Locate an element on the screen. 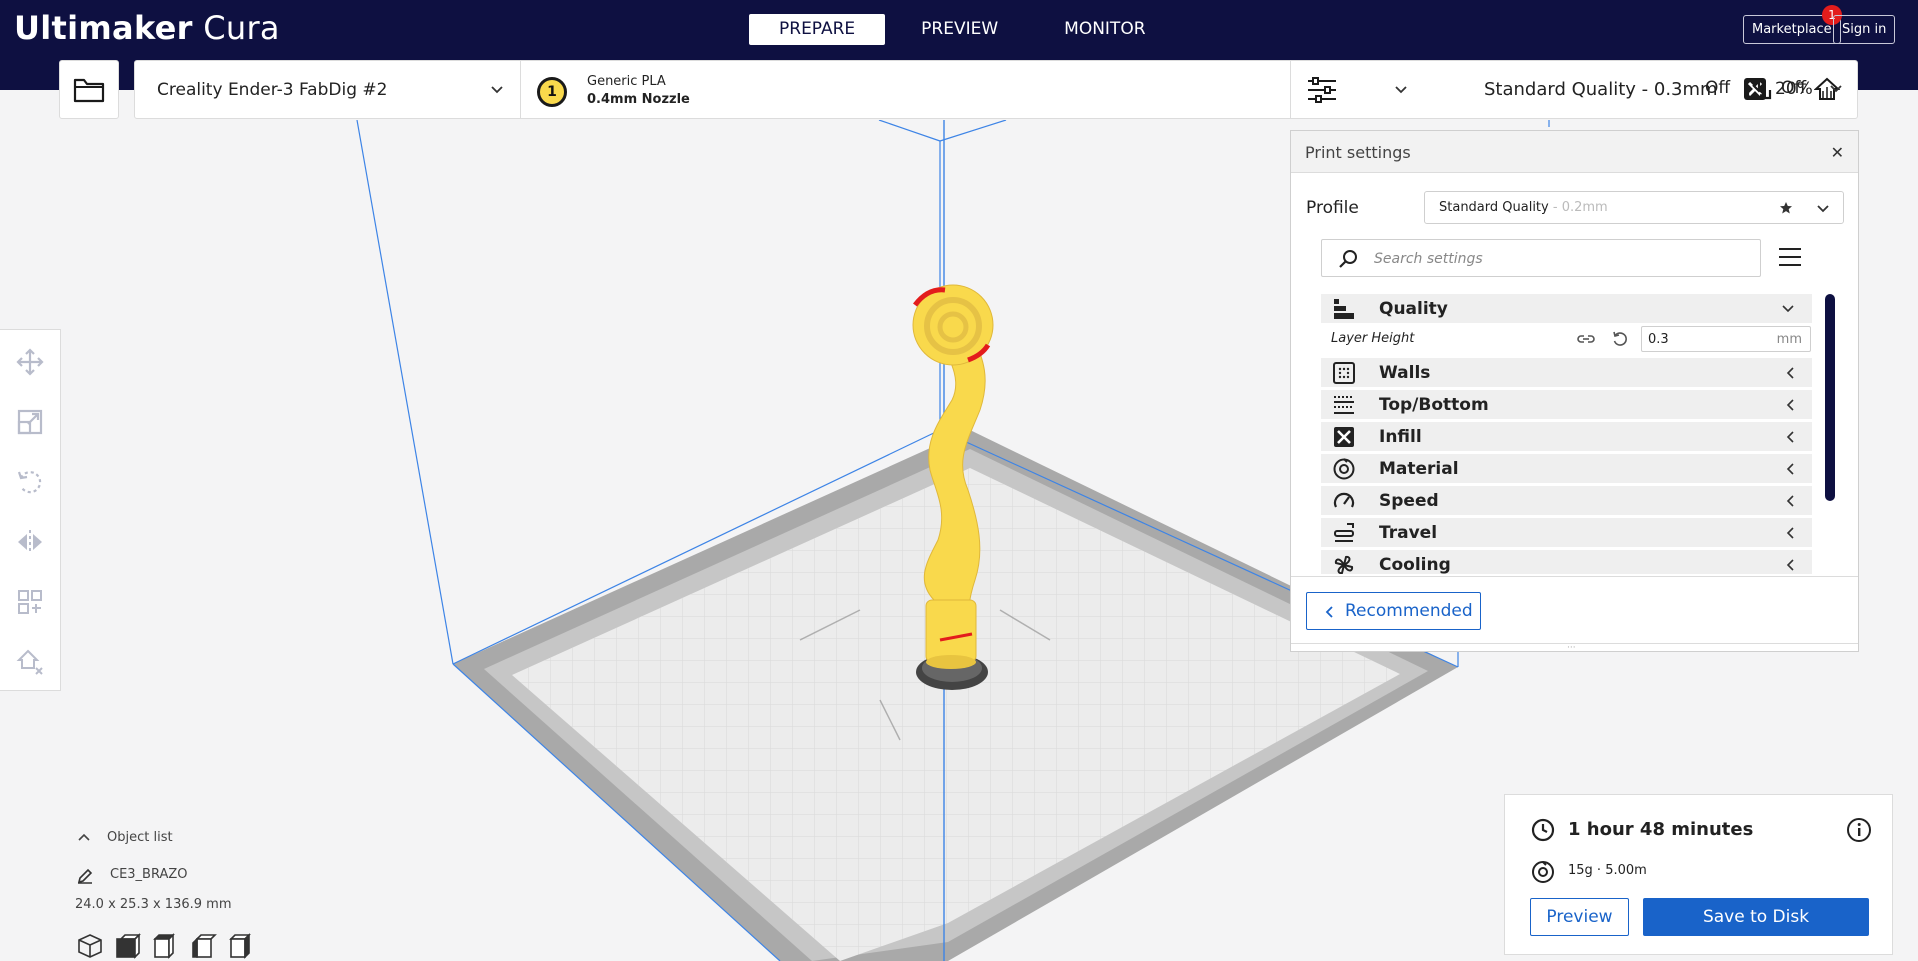 The image size is (1918, 961). quality-icon is located at coordinates (1344, 309).